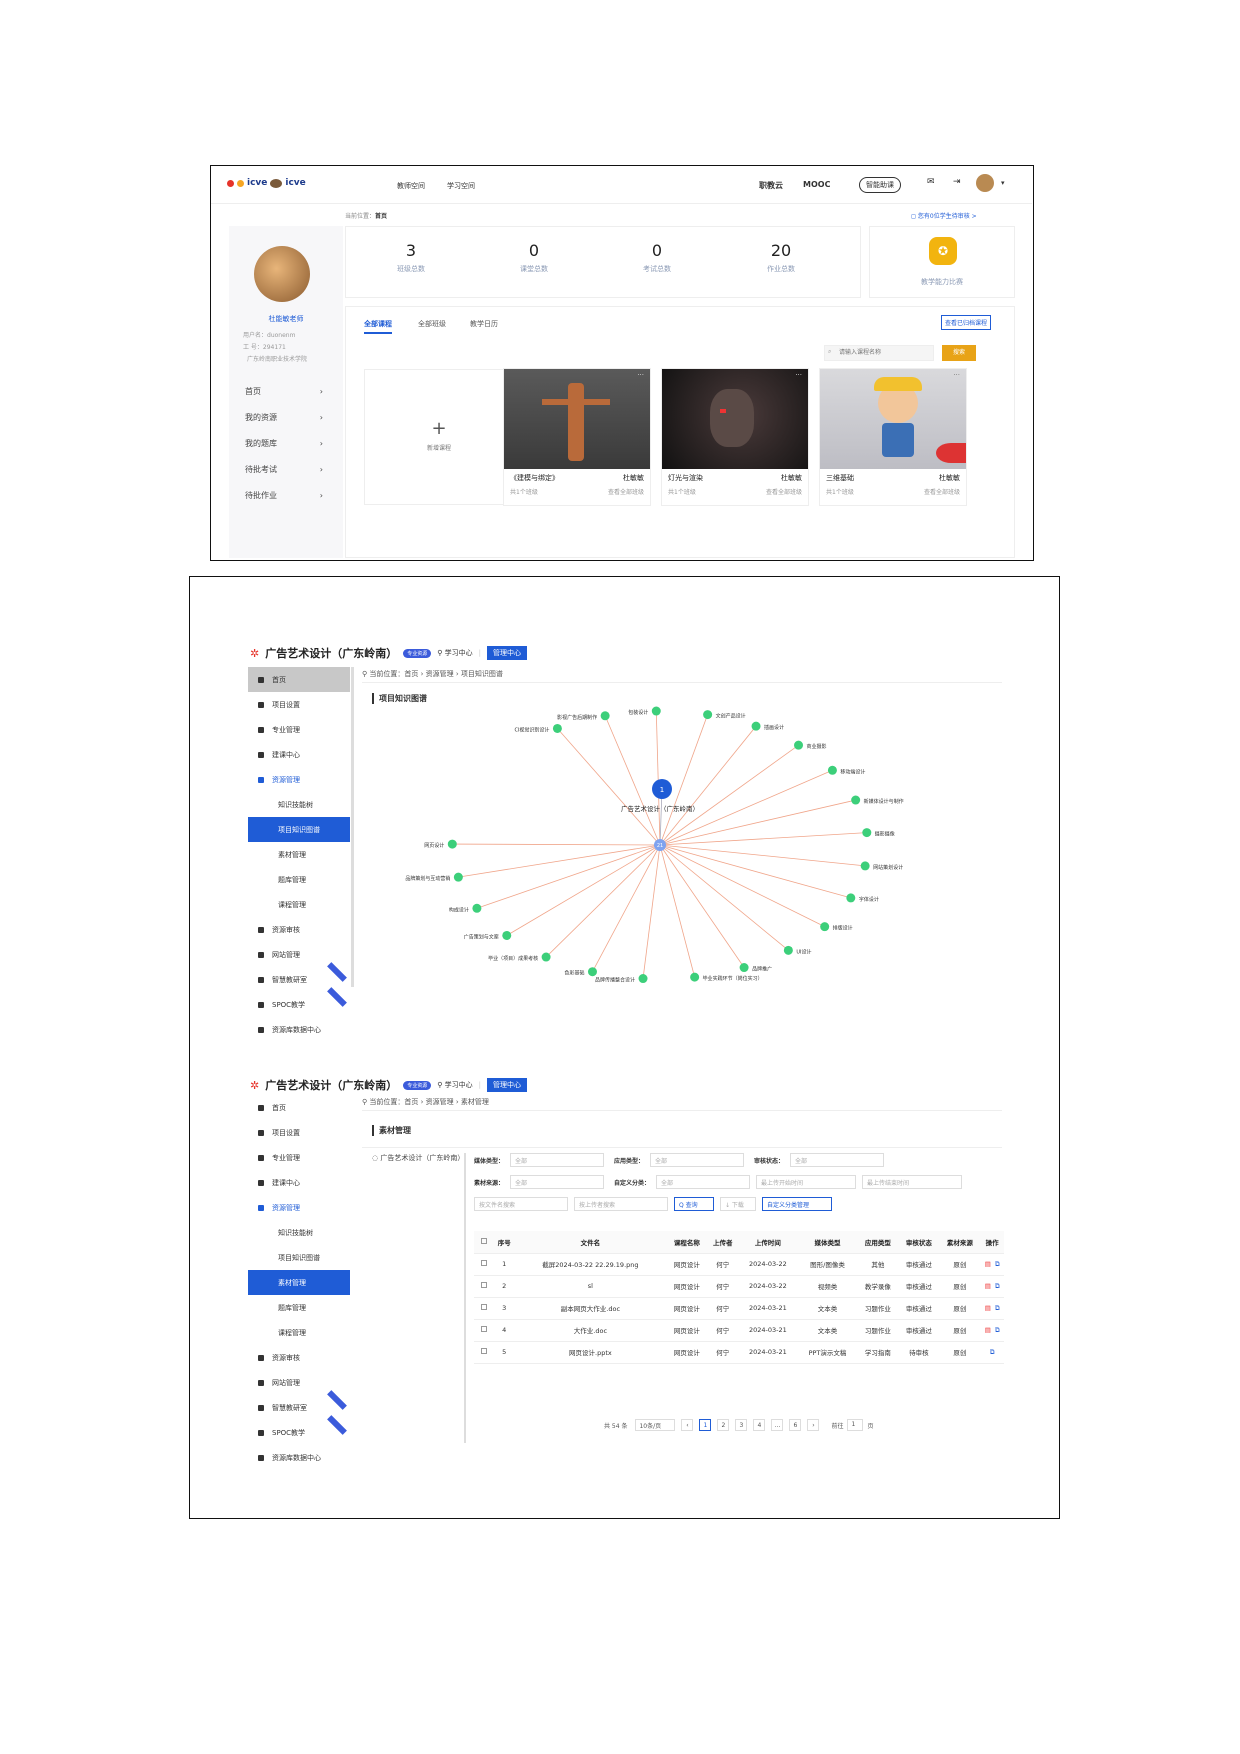 The height and width of the screenshot is (1754, 1240). Describe the element at coordinates (299, 1132) in the screenshot. I see `sidebar-item-project-settings: 项目设置` at that location.